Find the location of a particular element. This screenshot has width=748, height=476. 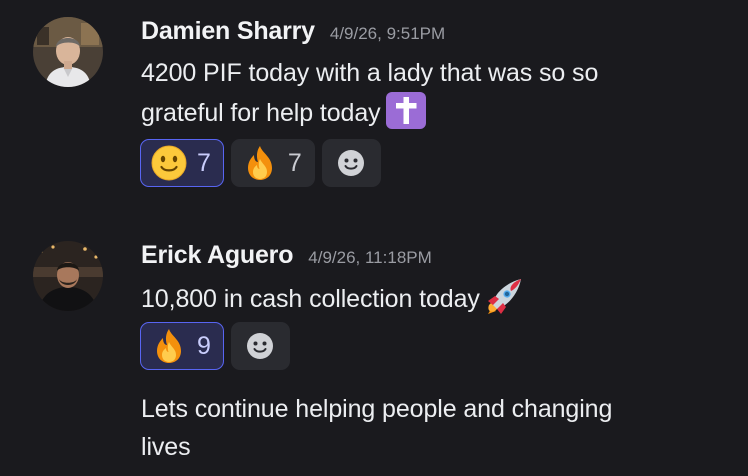

message-line: grateful for help today is located at coordinates (369, 116).